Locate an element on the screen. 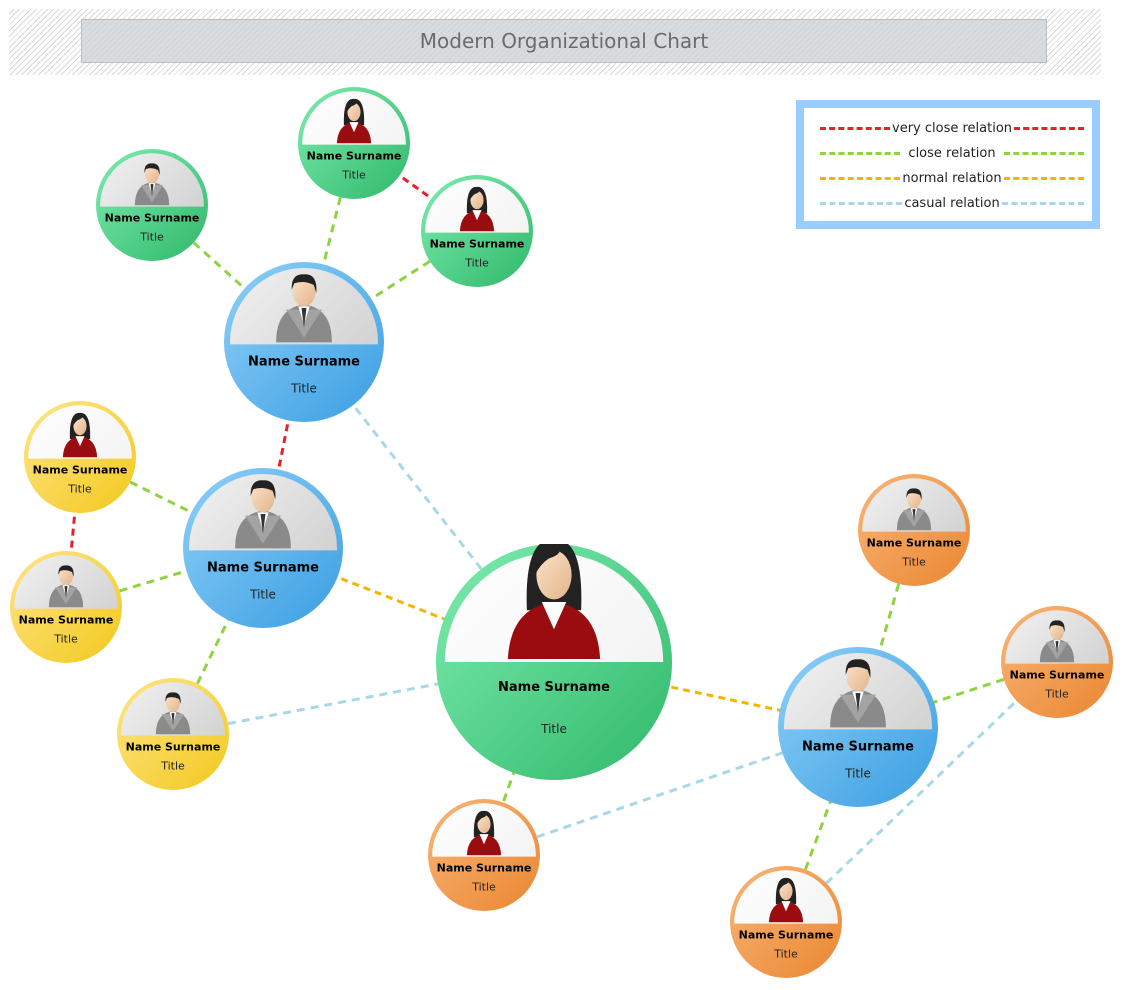 This screenshot has height=990, width=1125. org-node-y3: Name Surname Title is located at coordinates (173, 734).